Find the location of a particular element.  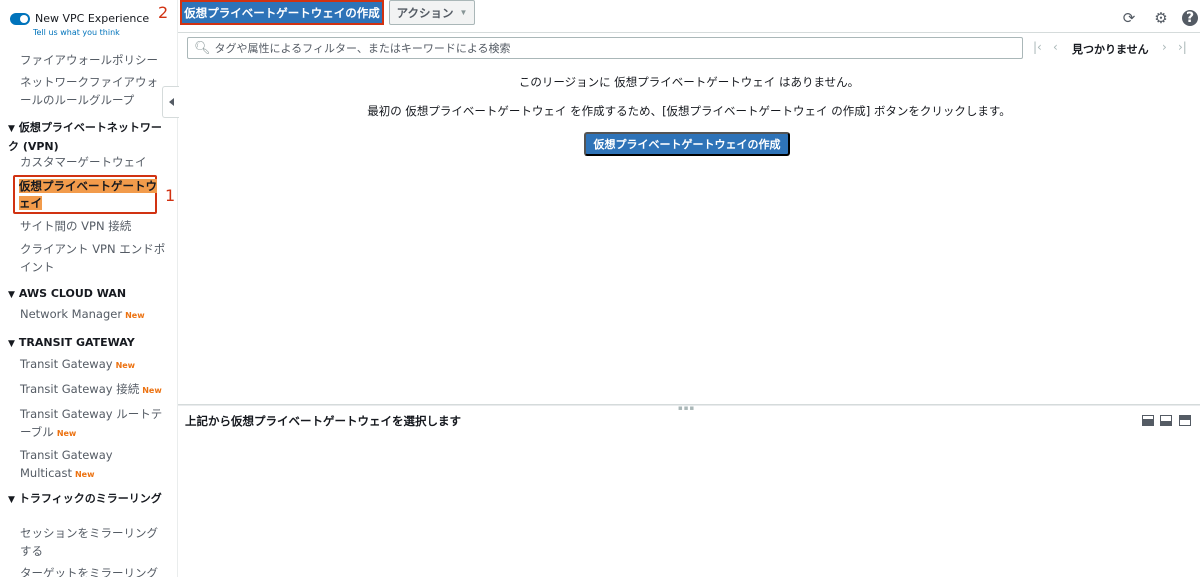

sidebar-item-client-vpn-endpoint: クライアント VPN エンドポイント is located at coordinates (94, 258).